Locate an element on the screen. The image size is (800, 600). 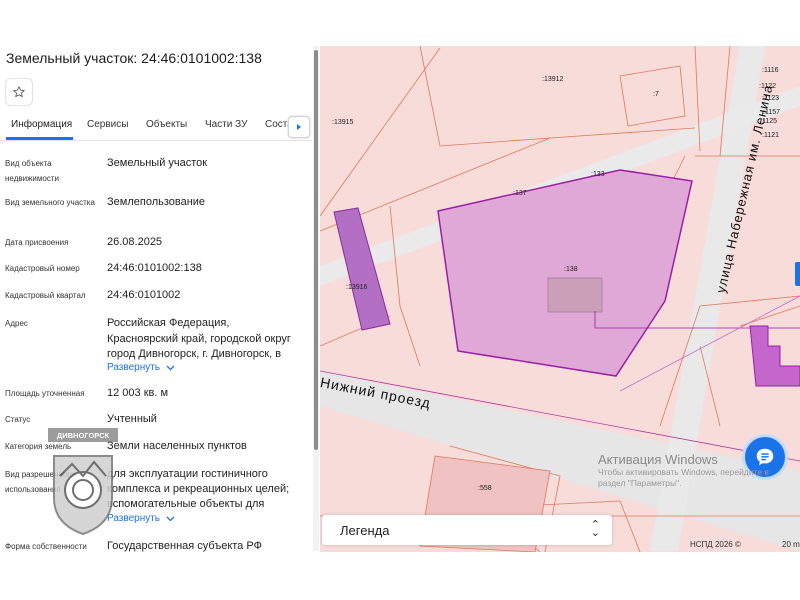
field-label-cadastral-number: Кадастровый номер is located at coordinates (42, 268).